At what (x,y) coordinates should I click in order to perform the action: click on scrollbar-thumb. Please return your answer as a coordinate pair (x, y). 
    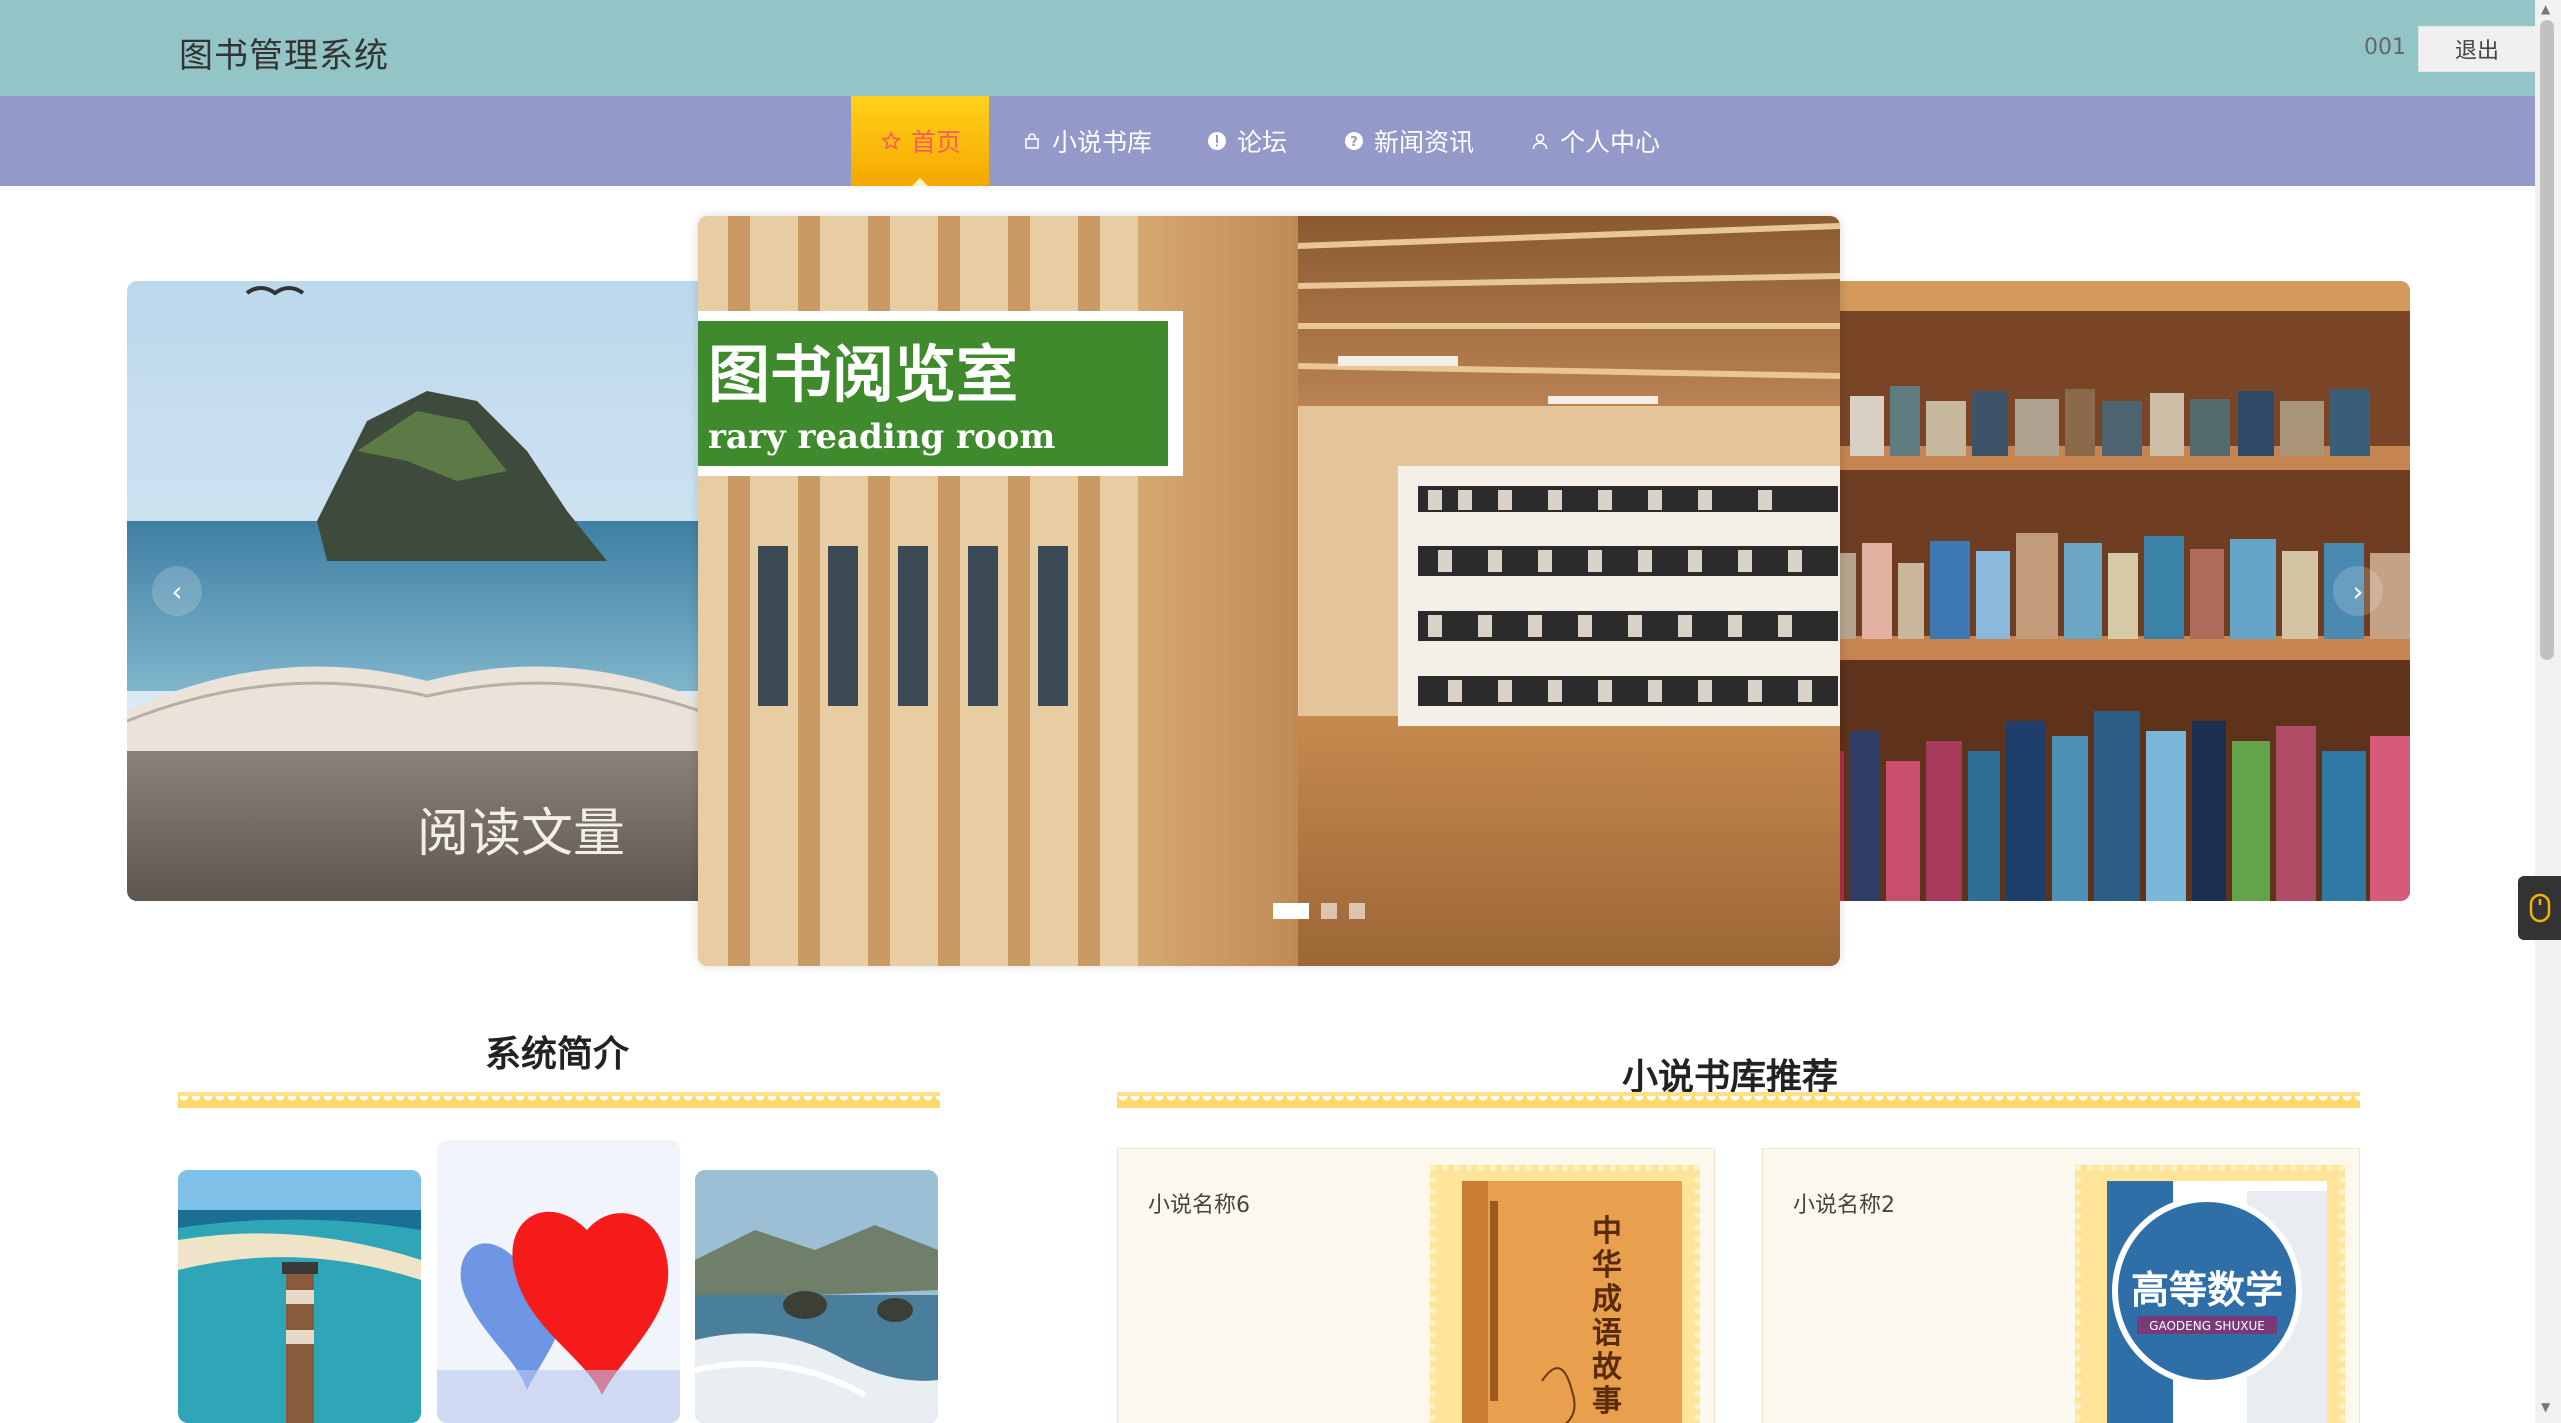
    Looking at the image, I should click on (2547, 340).